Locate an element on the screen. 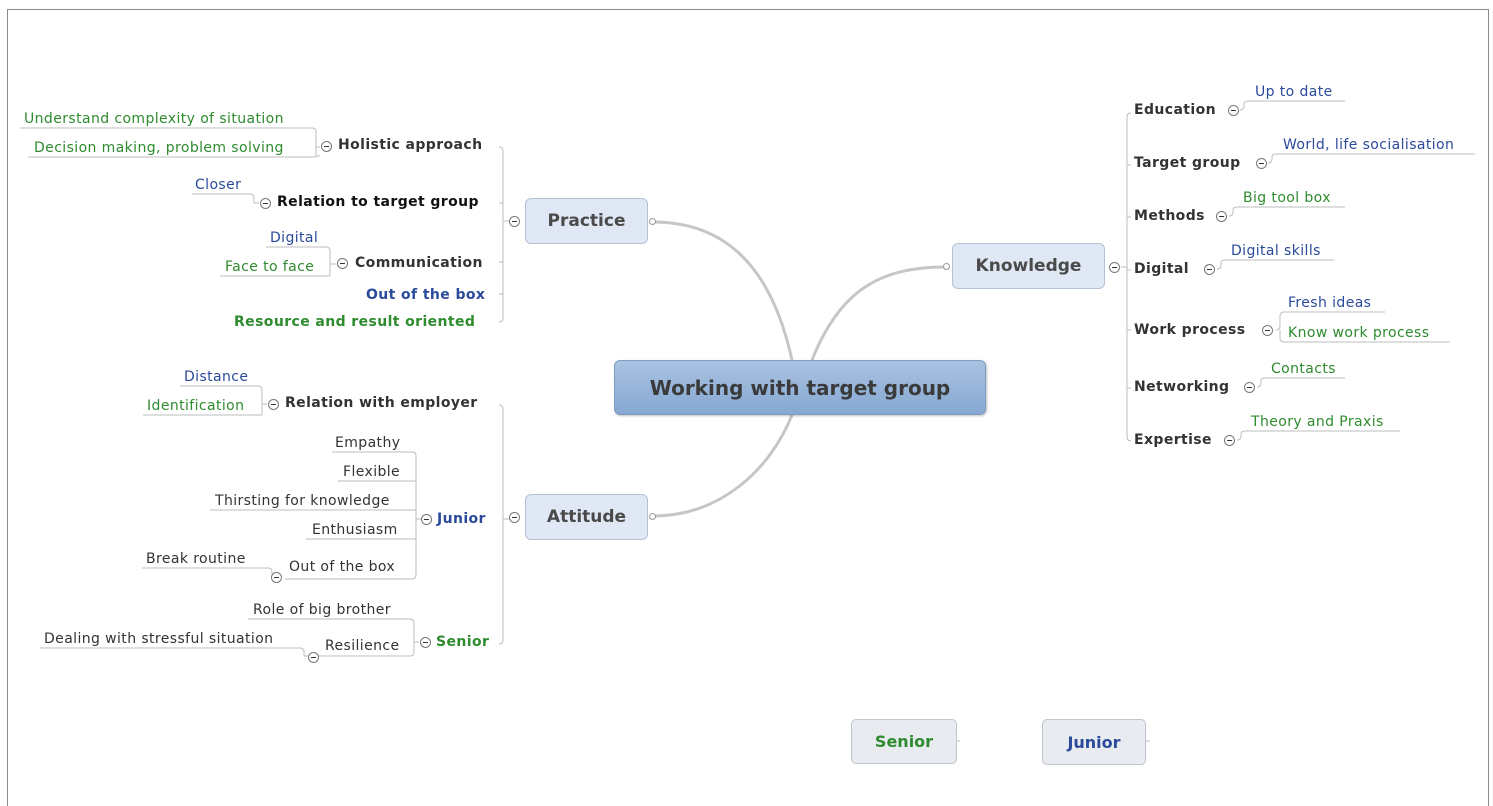  central-topic-label: Working with target group is located at coordinates (800, 387).